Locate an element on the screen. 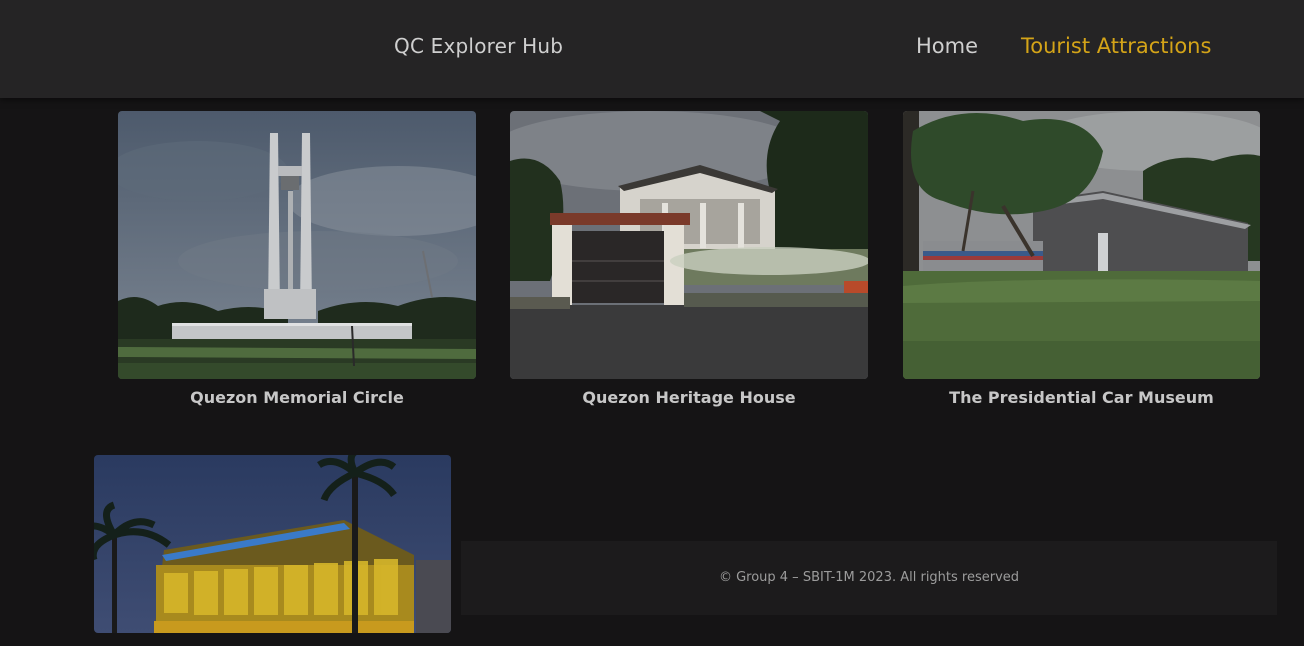  attraction-card-mall is located at coordinates (272, 544).